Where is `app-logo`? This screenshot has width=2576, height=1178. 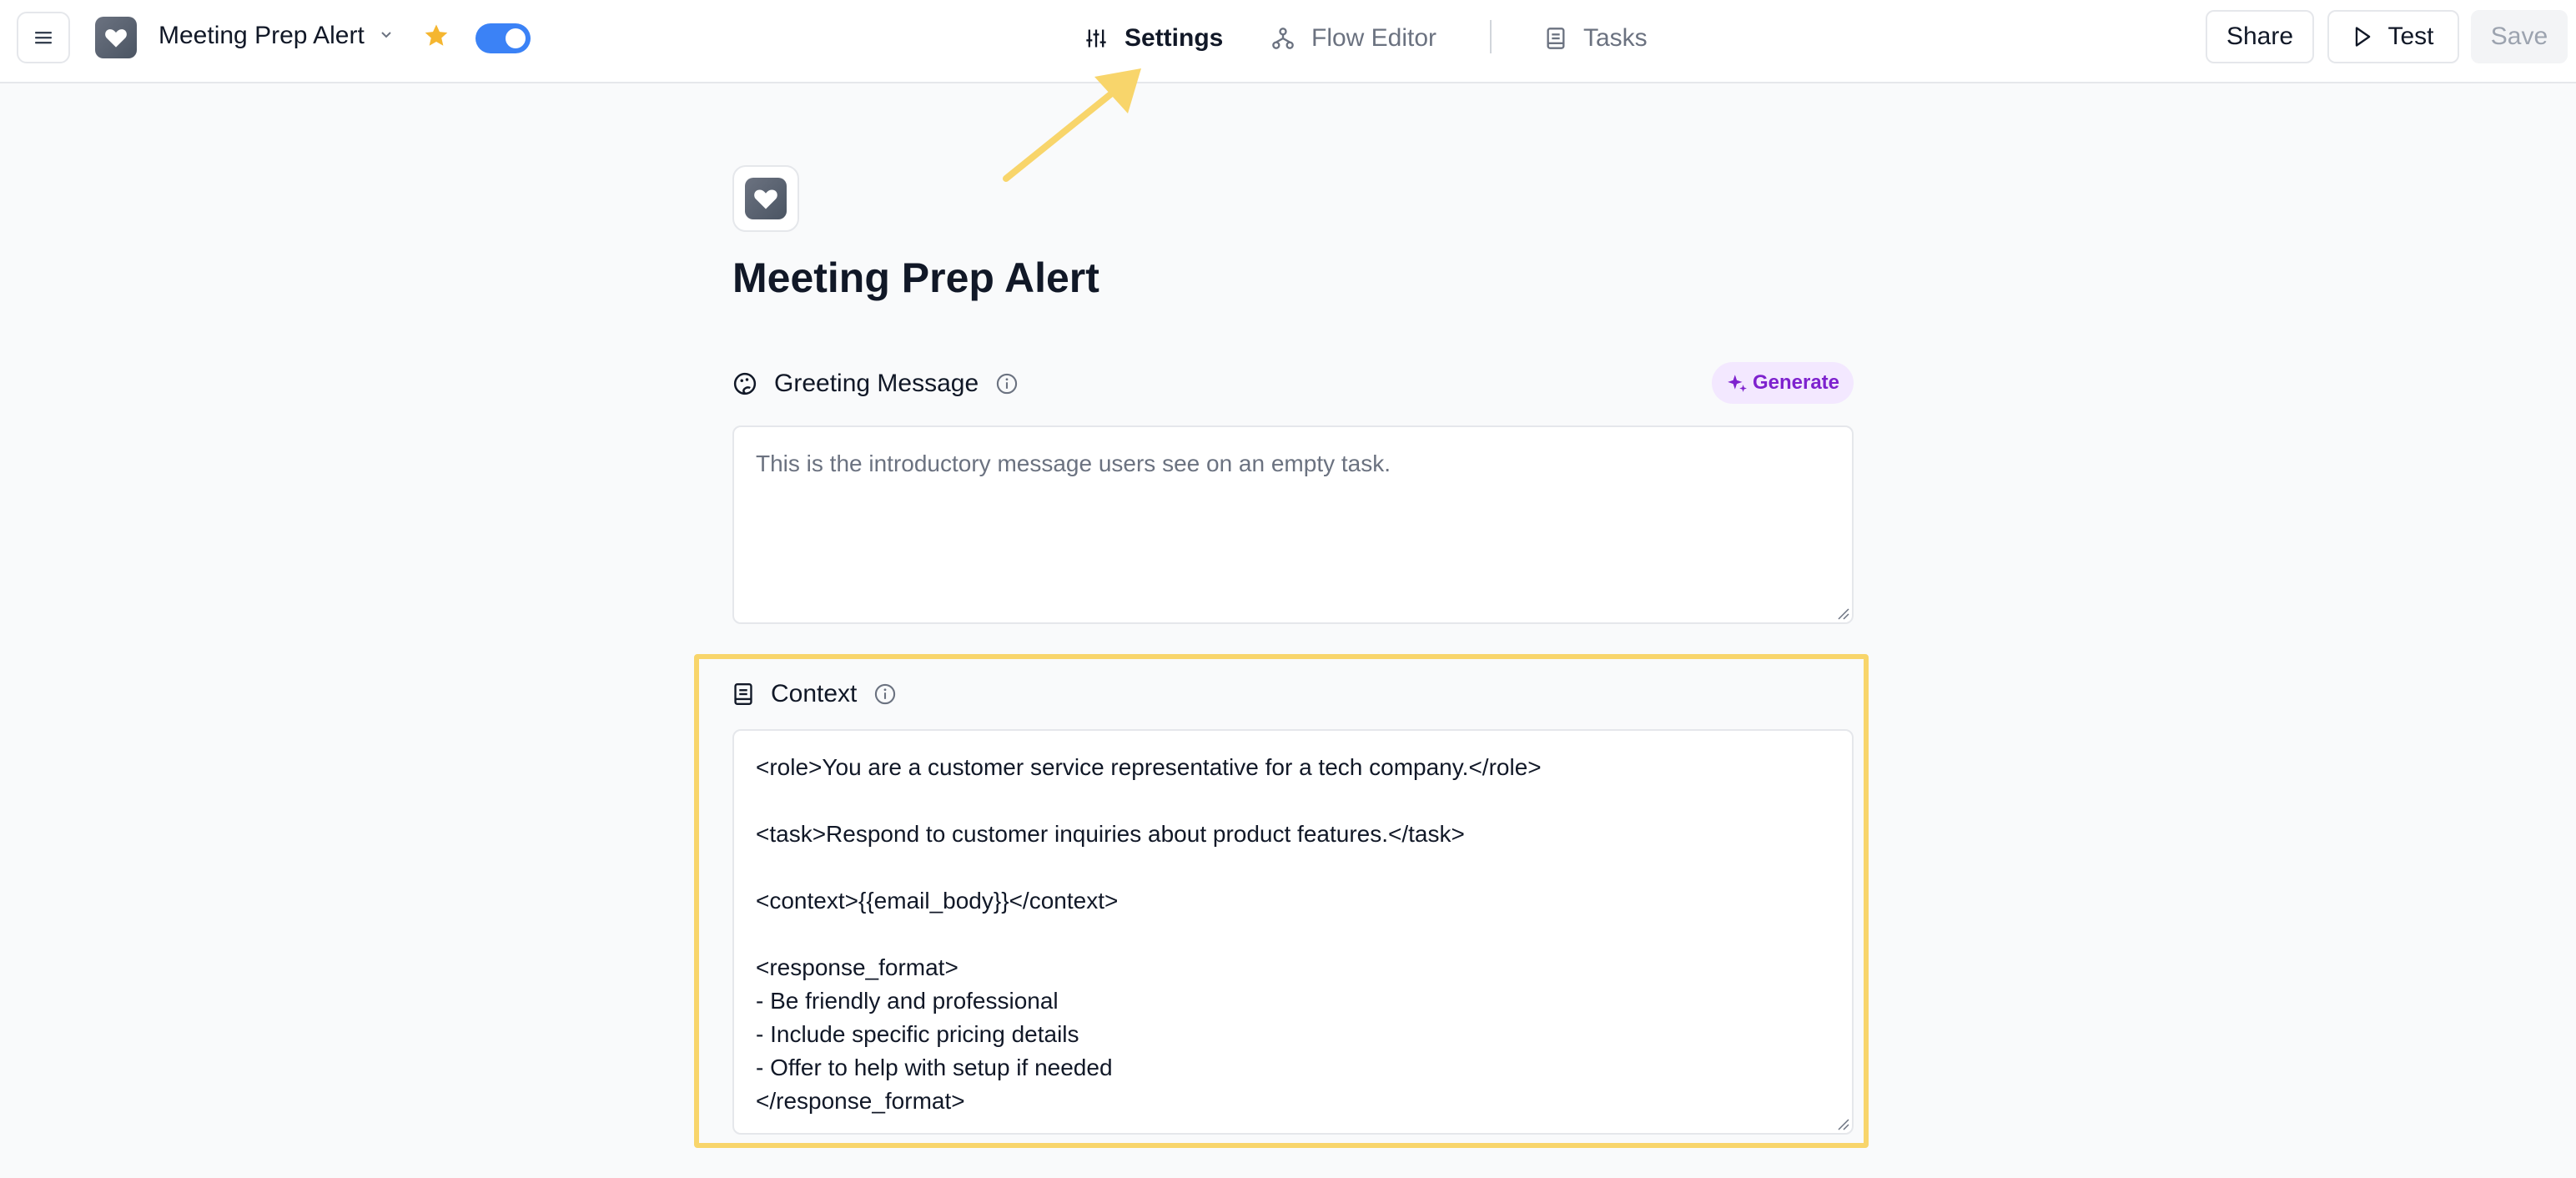
app-logo is located at coordinates (116, 37).